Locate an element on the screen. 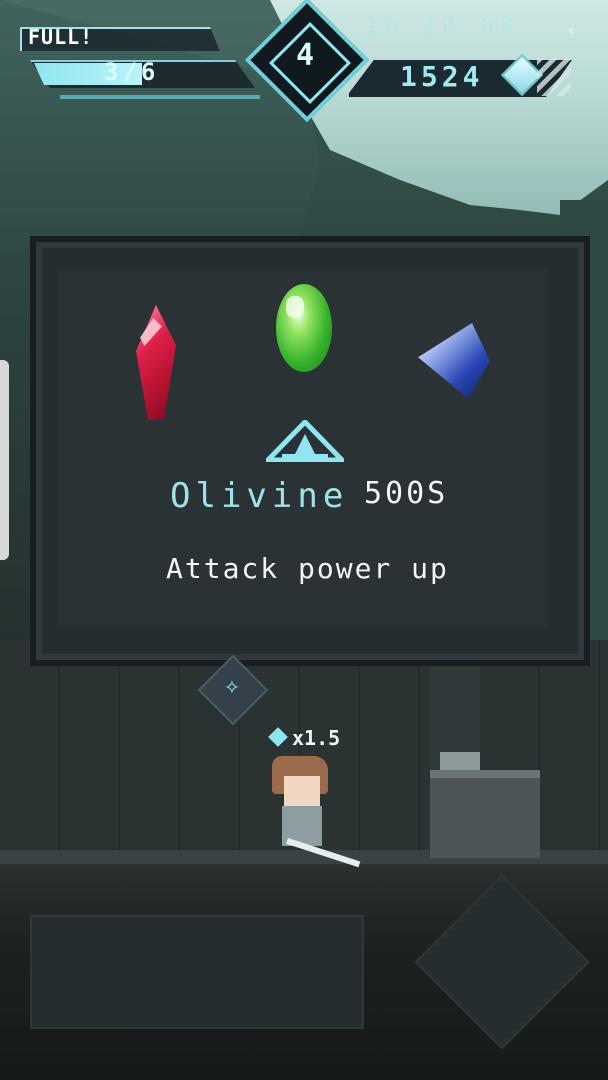 The image size is (608, 1080). hero-face is located at coordinates (302, 791).